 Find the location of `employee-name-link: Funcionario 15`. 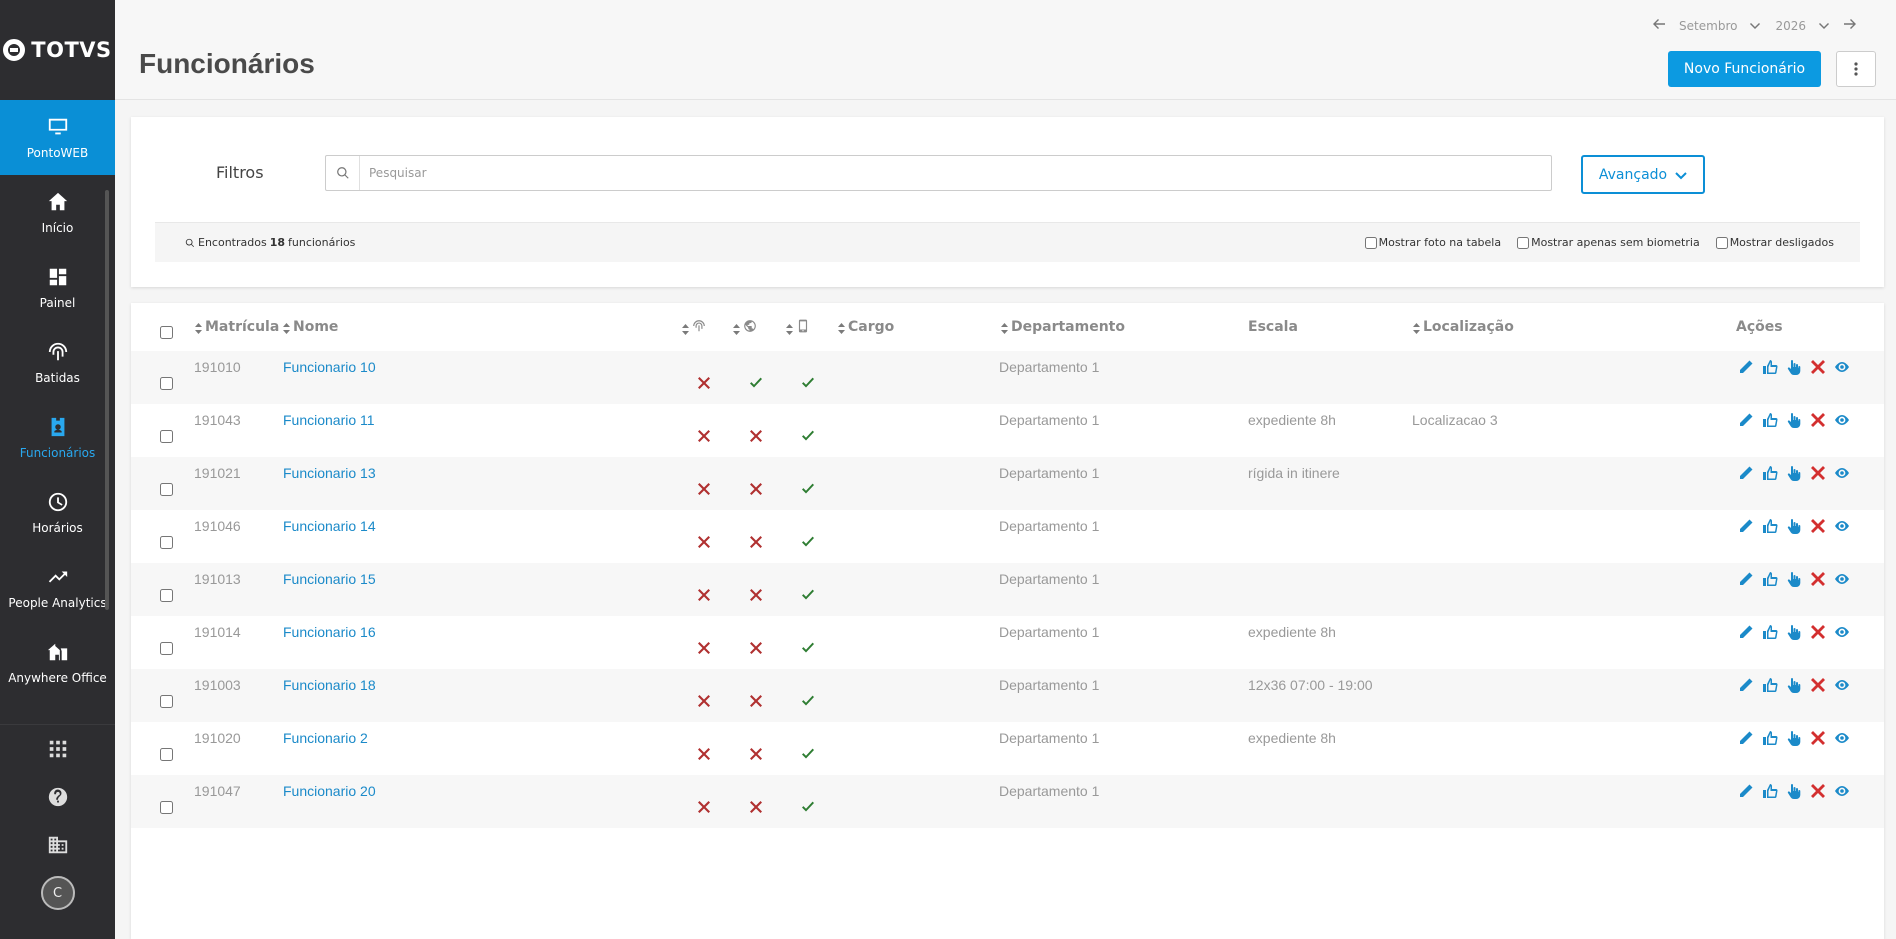

employee-name-link: Funcionario 15 is located at coordinates (329, 579).